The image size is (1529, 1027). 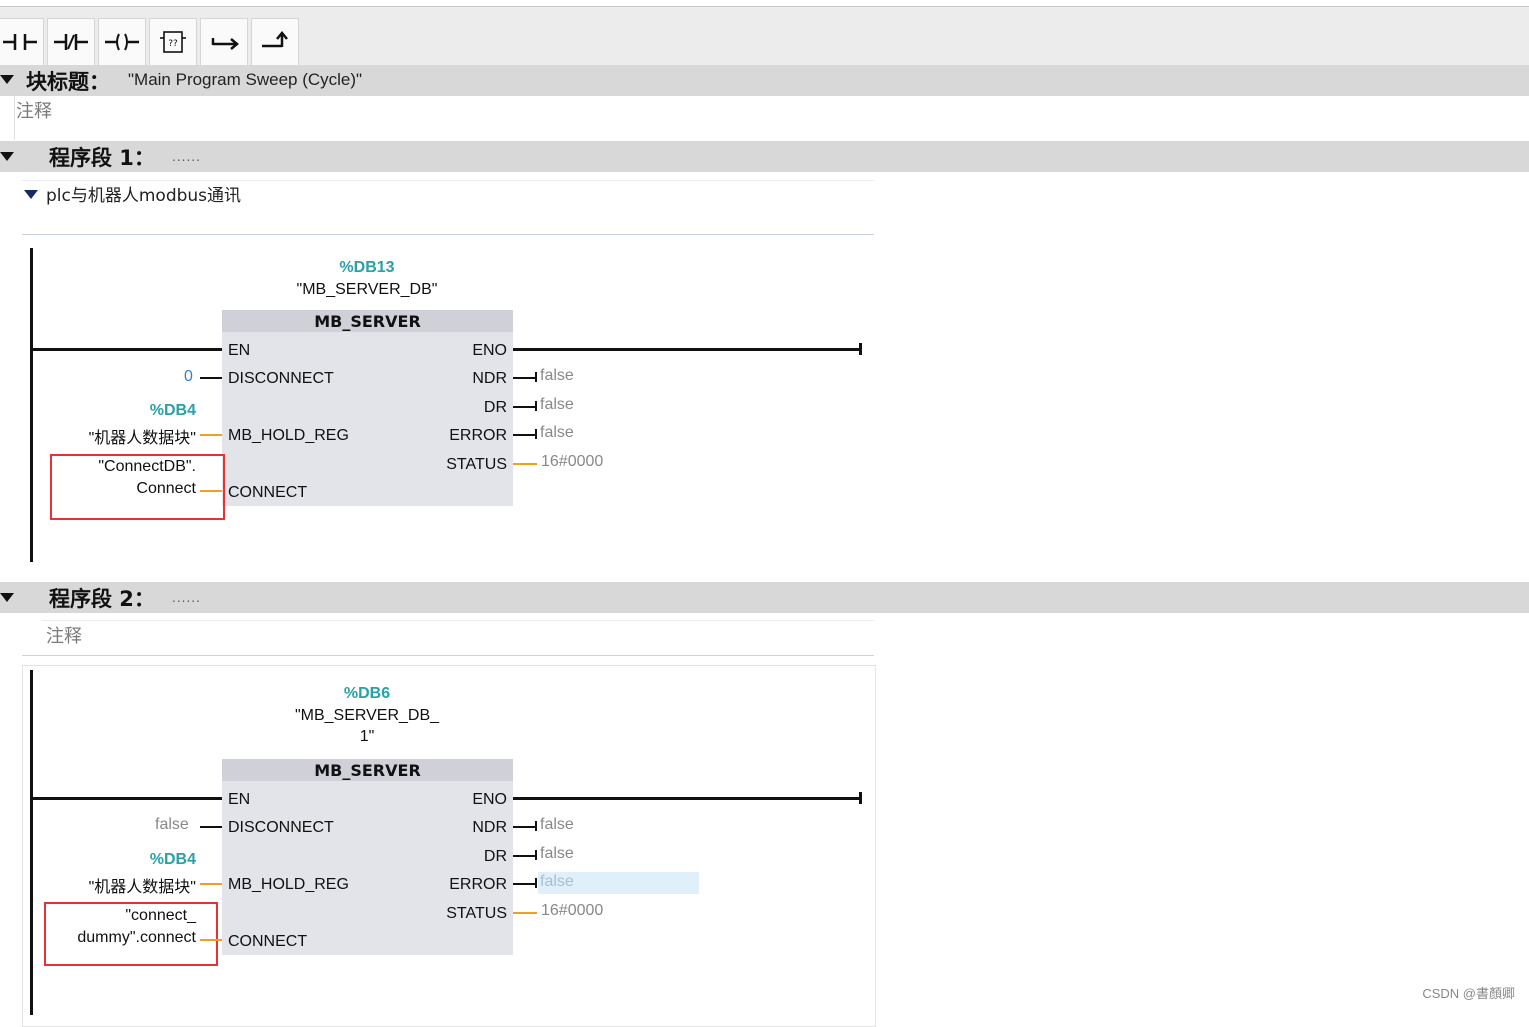 What do you see at coordinates (536, 377) in the screenshot?
I see `network-1-ndr-tick` at bounding box center [536, 377].